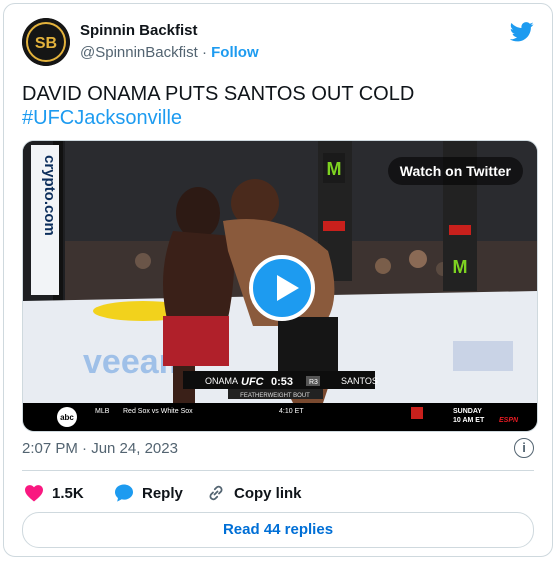  Describe the element at coordinates (278, 530) in the screenshot. I see `read-replies-button: Read 44 replies` at that location.